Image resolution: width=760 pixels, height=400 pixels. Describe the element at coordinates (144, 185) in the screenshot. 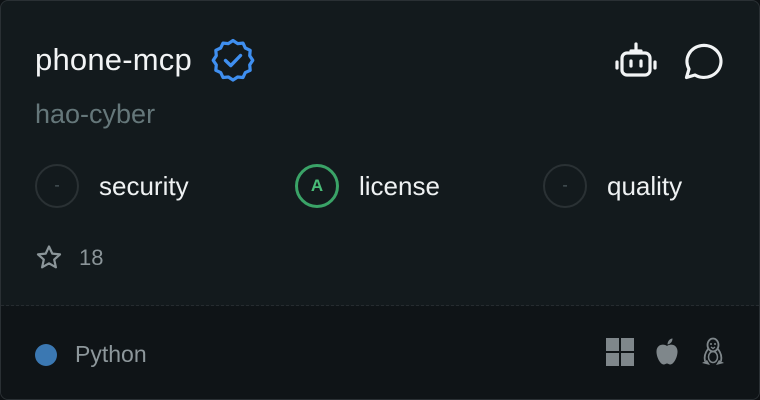

I see `security-label: security` at that location.